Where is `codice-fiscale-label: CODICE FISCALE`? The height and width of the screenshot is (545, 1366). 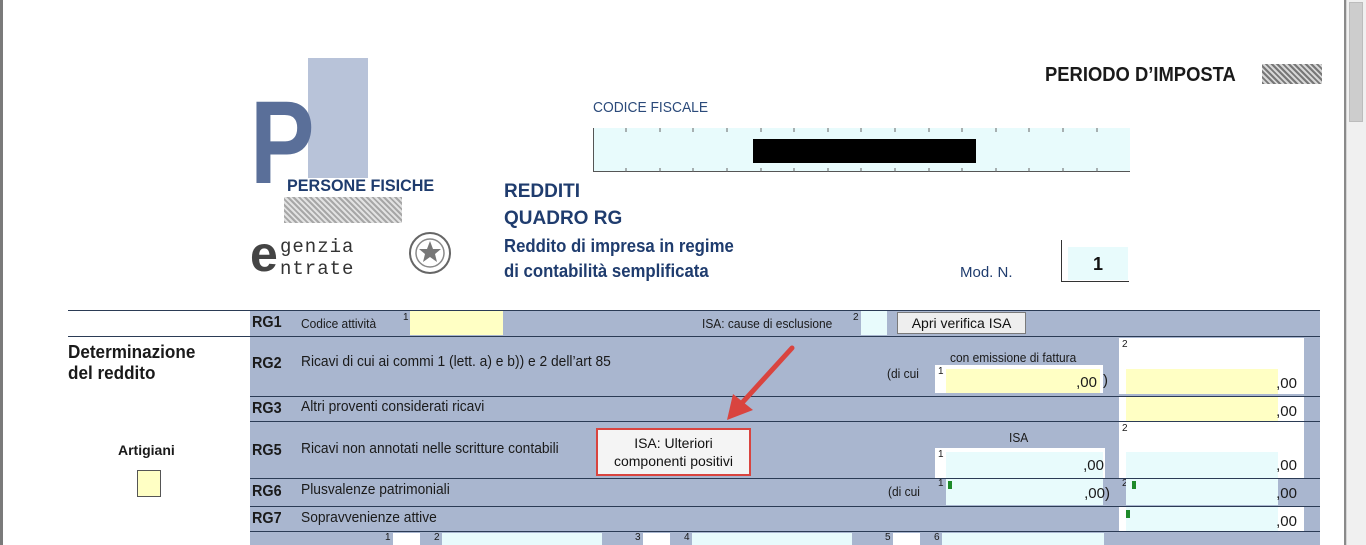
codice-fiscale-label: CODICE FISCALE is located at coordinates (651, 107).